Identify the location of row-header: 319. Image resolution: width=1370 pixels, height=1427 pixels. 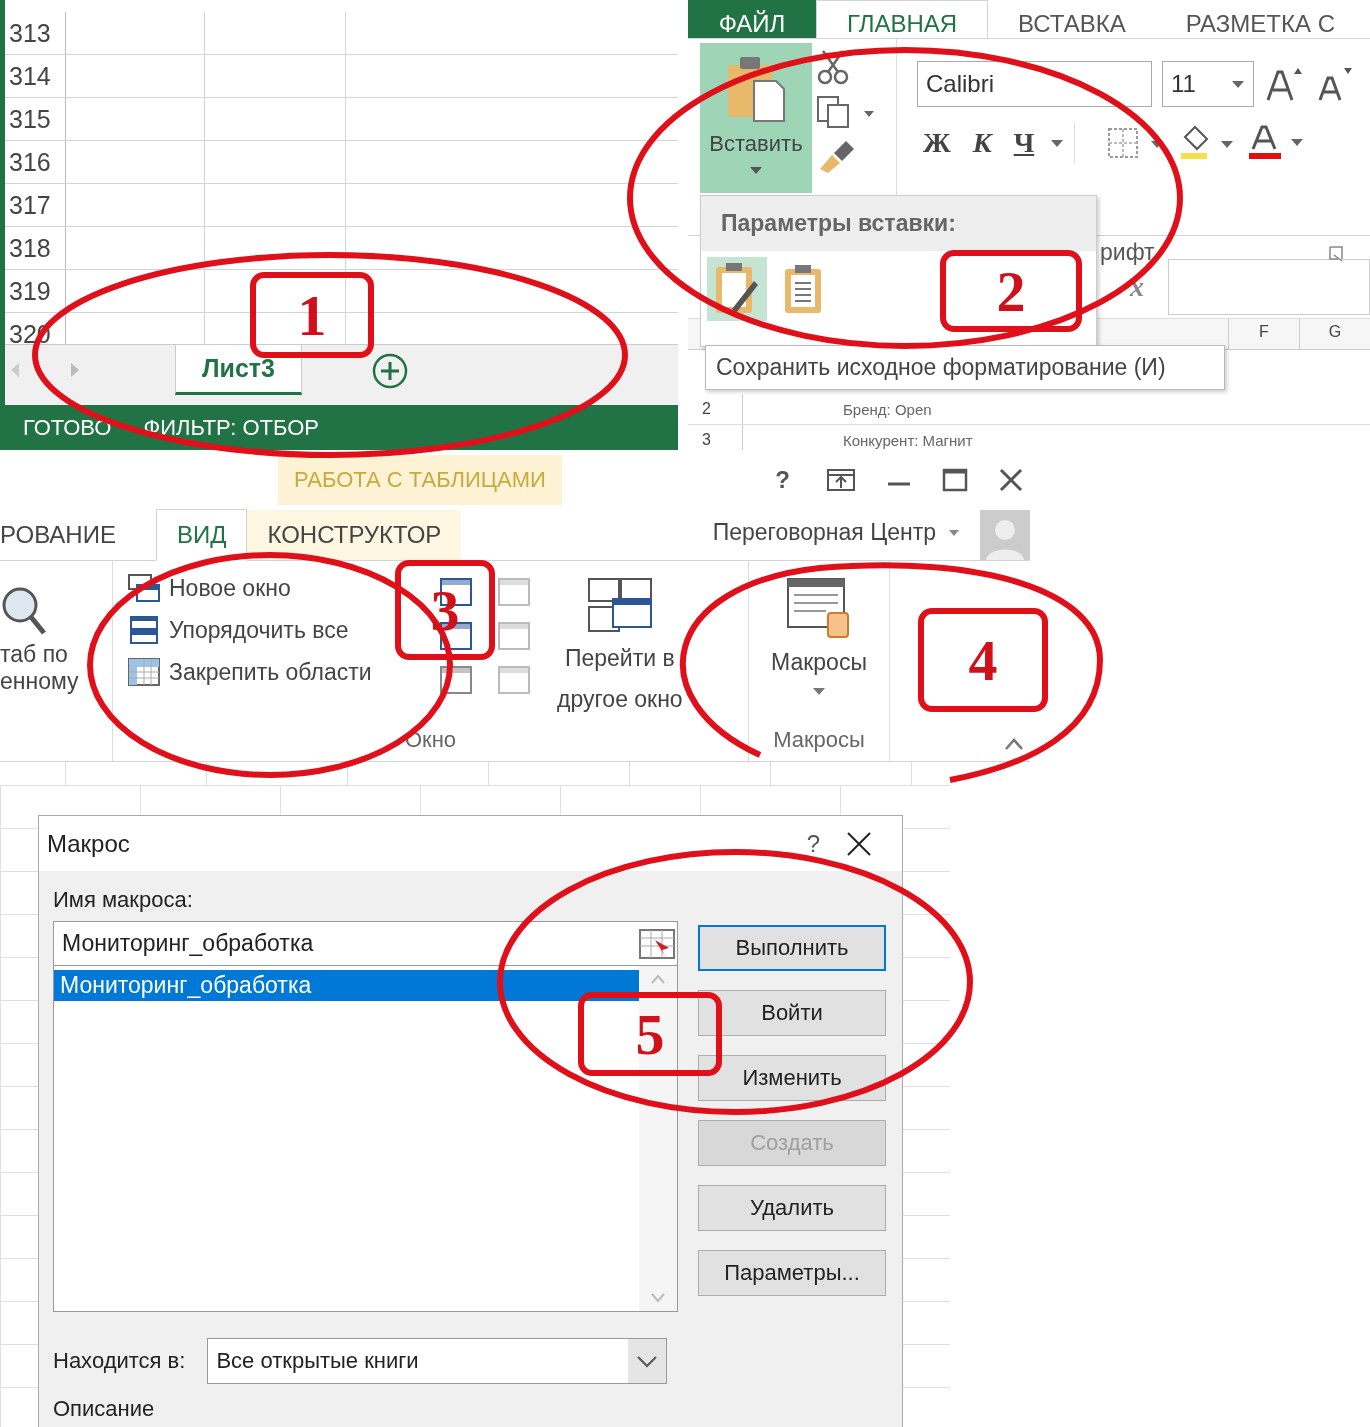
(35, 291).